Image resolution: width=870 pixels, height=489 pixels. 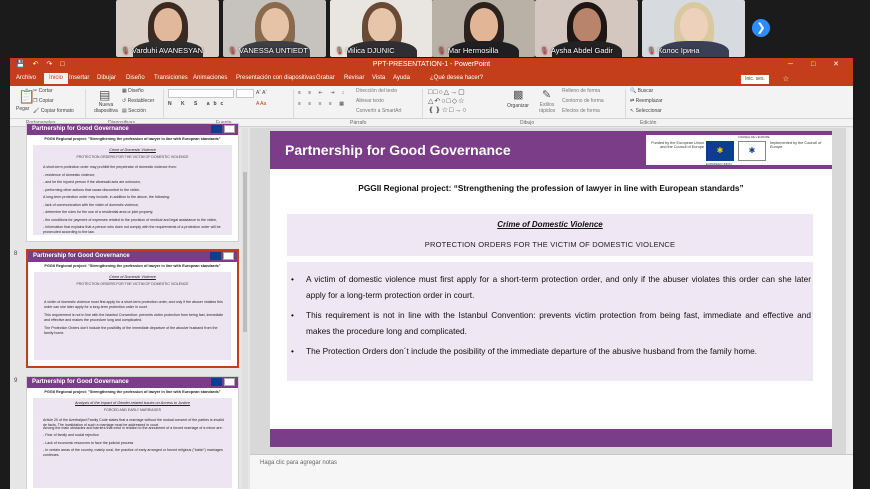 What do you see at coordinates (446, 101) in the screenshot?
I see `shapes-gallery-row2: △↶○□◇☆` at bounding box center [446, 101].